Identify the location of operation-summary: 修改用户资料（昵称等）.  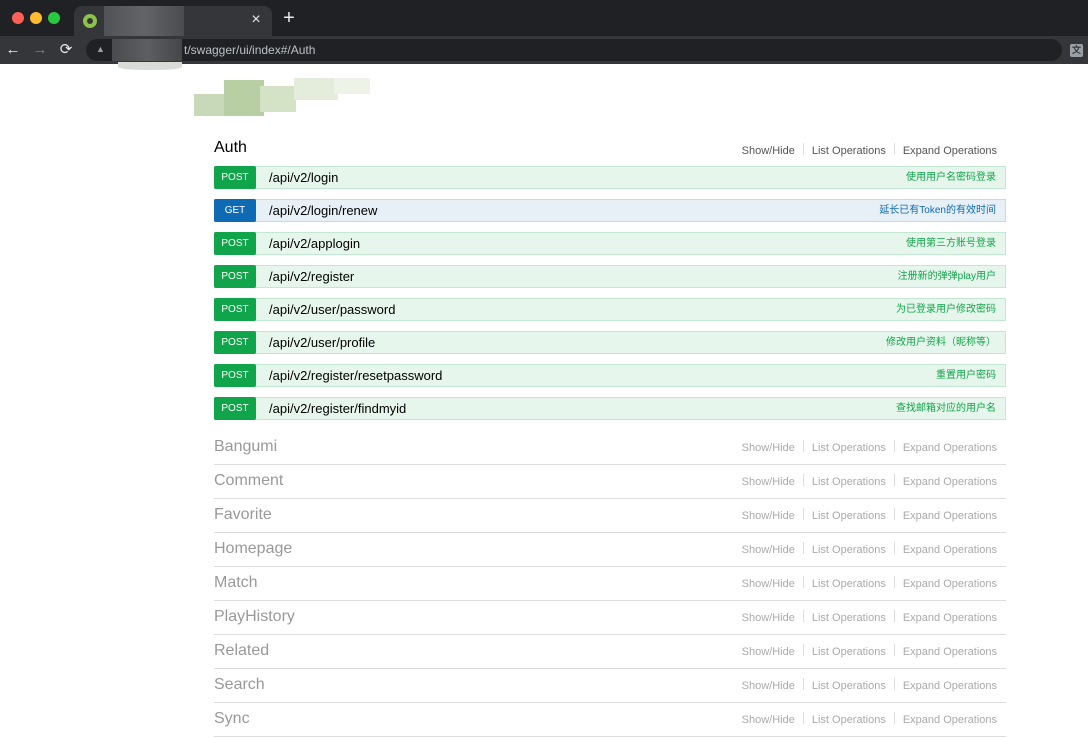
(941, 342).